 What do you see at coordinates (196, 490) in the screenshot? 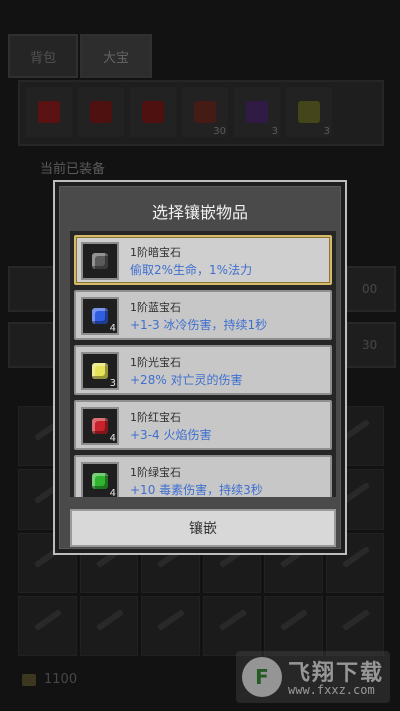
I see `gem-description: +10 毒素伤害，持续3秒` at bounding box center [196, 490].